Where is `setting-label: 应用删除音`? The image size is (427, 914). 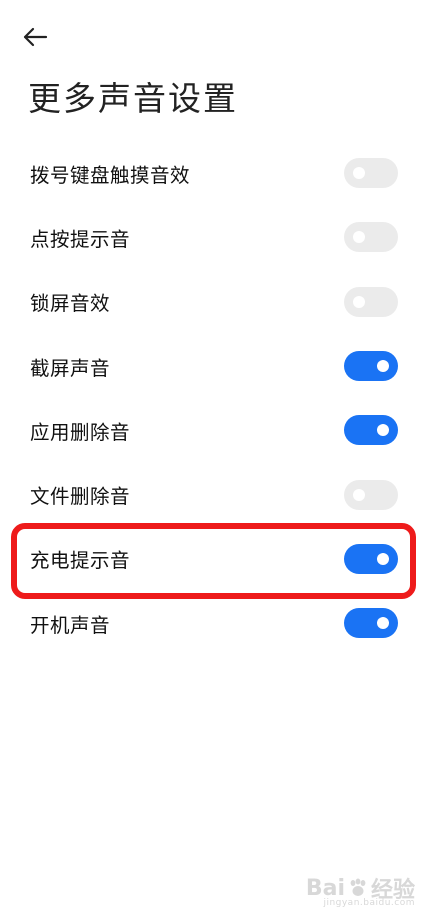
setting-label: 应用删除音 is located at coordinates (80, 432).